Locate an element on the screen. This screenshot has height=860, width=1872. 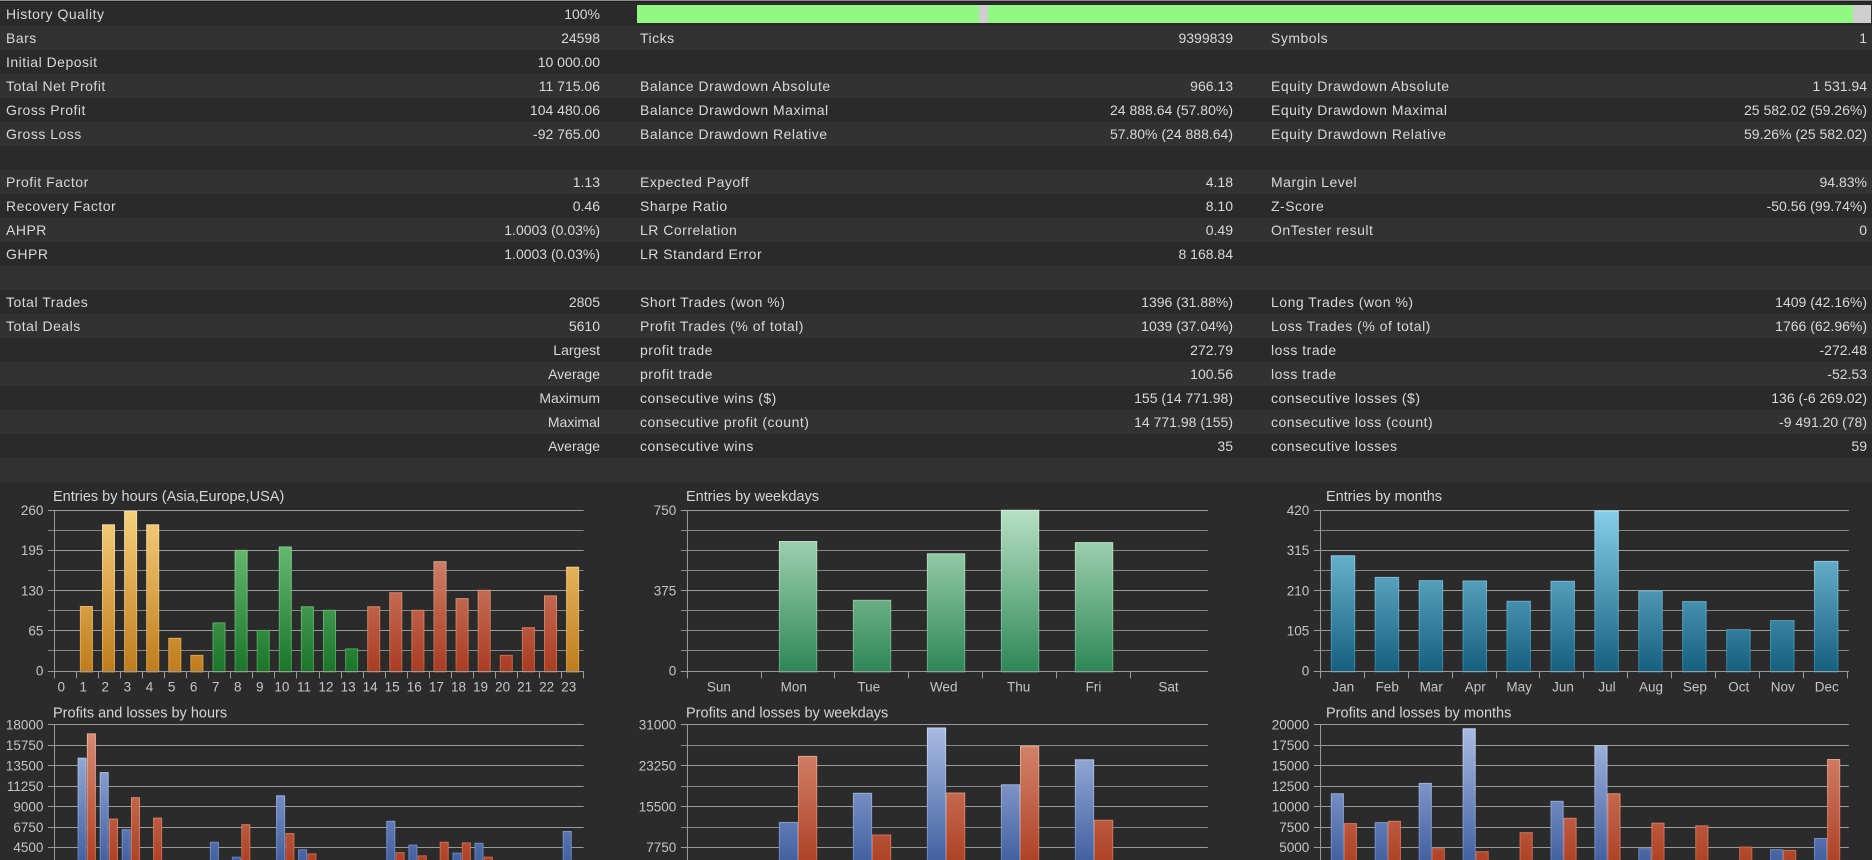
svg-text: May is located at coordinates (1519, 686).